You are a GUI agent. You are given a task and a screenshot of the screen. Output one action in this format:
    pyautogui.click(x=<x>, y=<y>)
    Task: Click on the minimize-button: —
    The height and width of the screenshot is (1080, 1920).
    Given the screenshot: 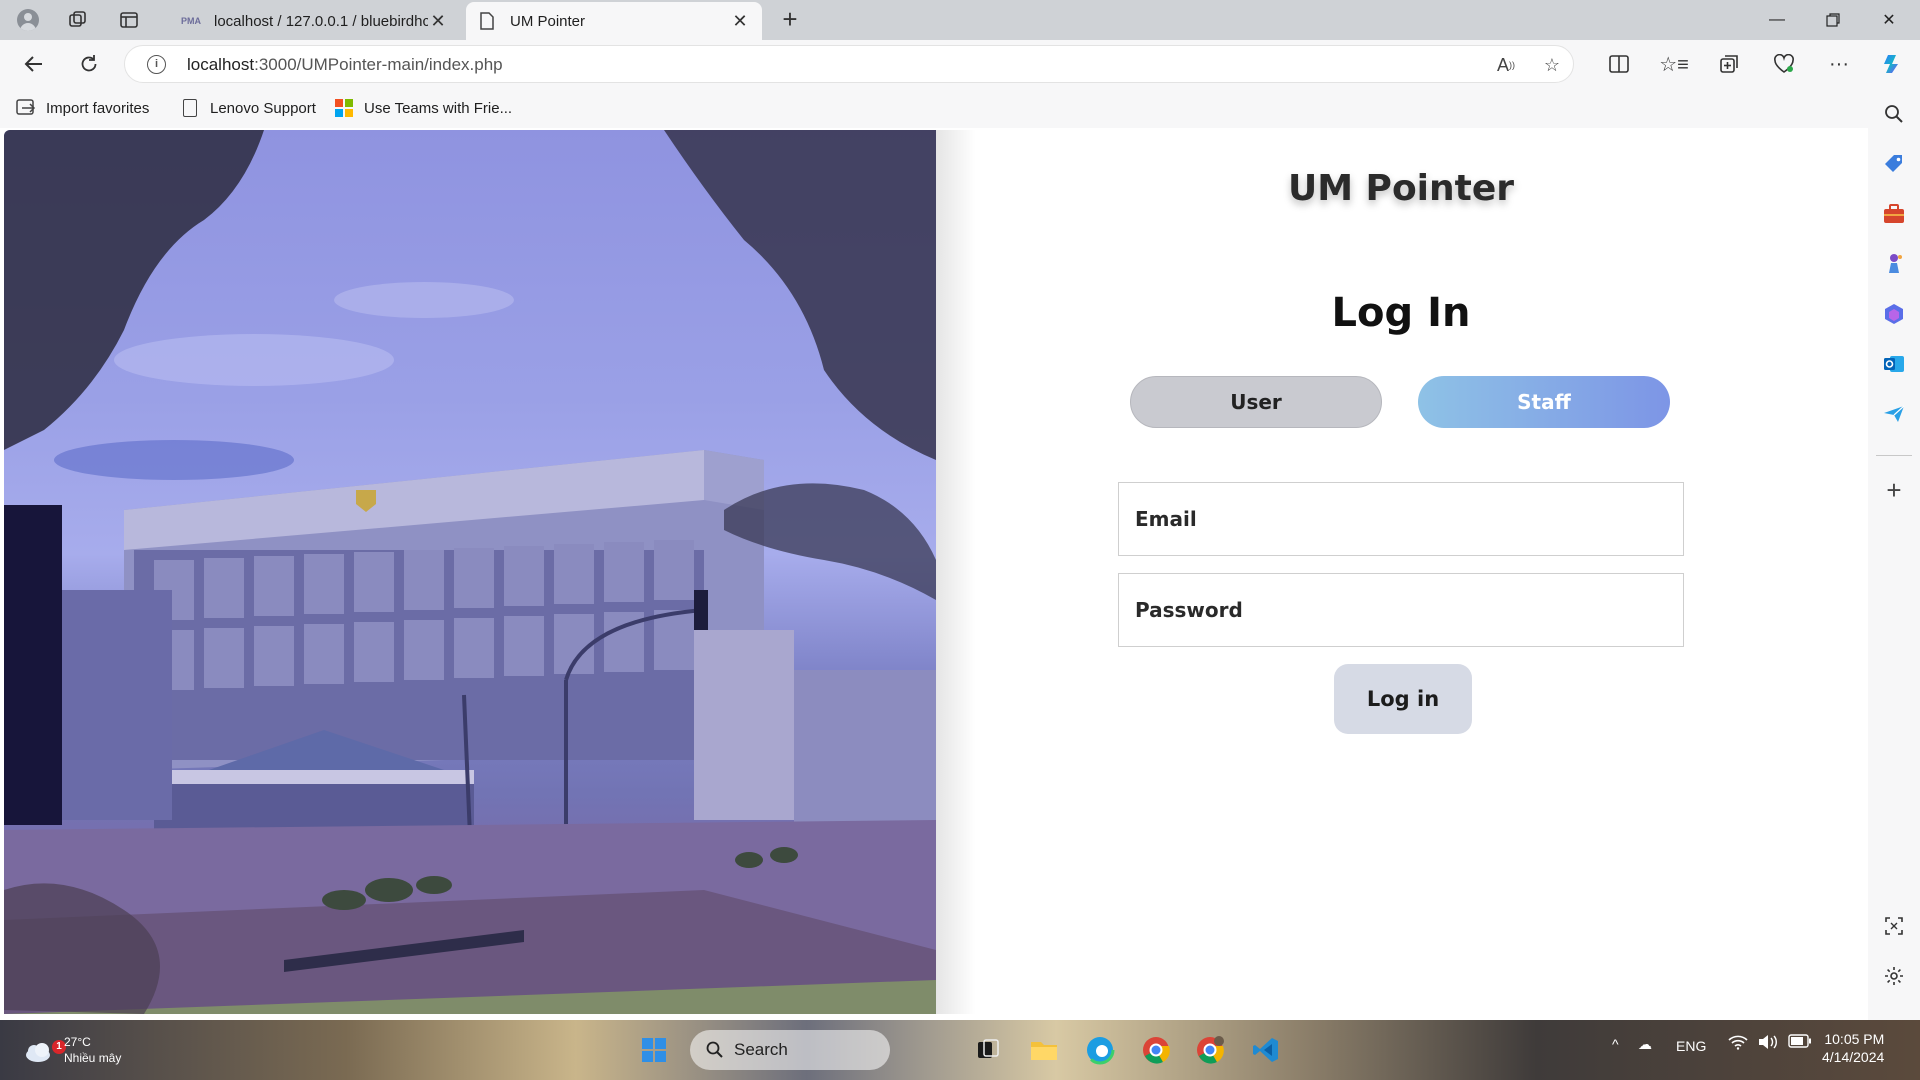 What is the action you would take?
    pyautogui.click(x=1777, y=20)
    